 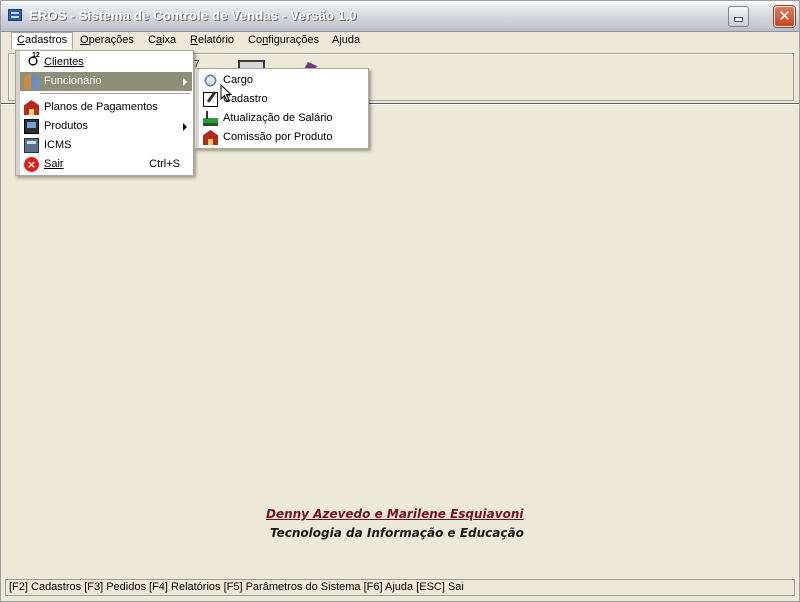 What do you see at coordinates (164, 164) in the screenshot?
I see `shortcut-label: Ctrl+S` at bounding box center [164, 164].